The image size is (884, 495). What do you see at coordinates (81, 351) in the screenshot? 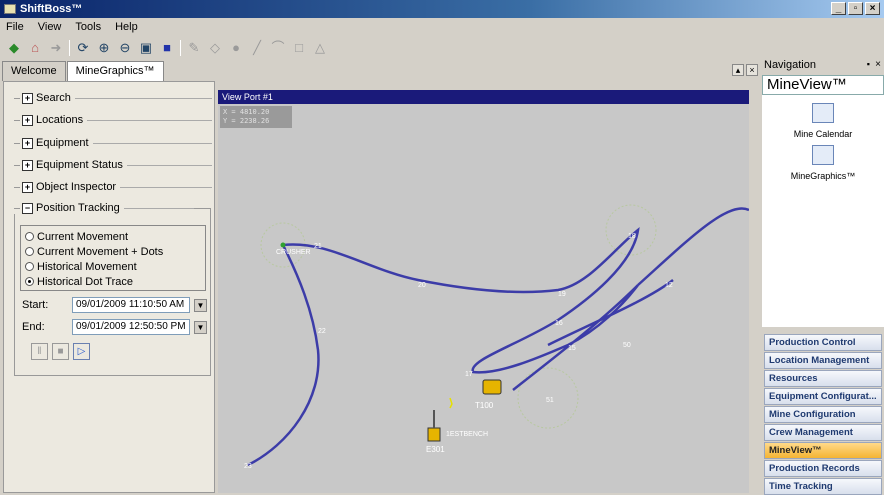
I see `play-button: ▷` at bounding box center [81, 351].